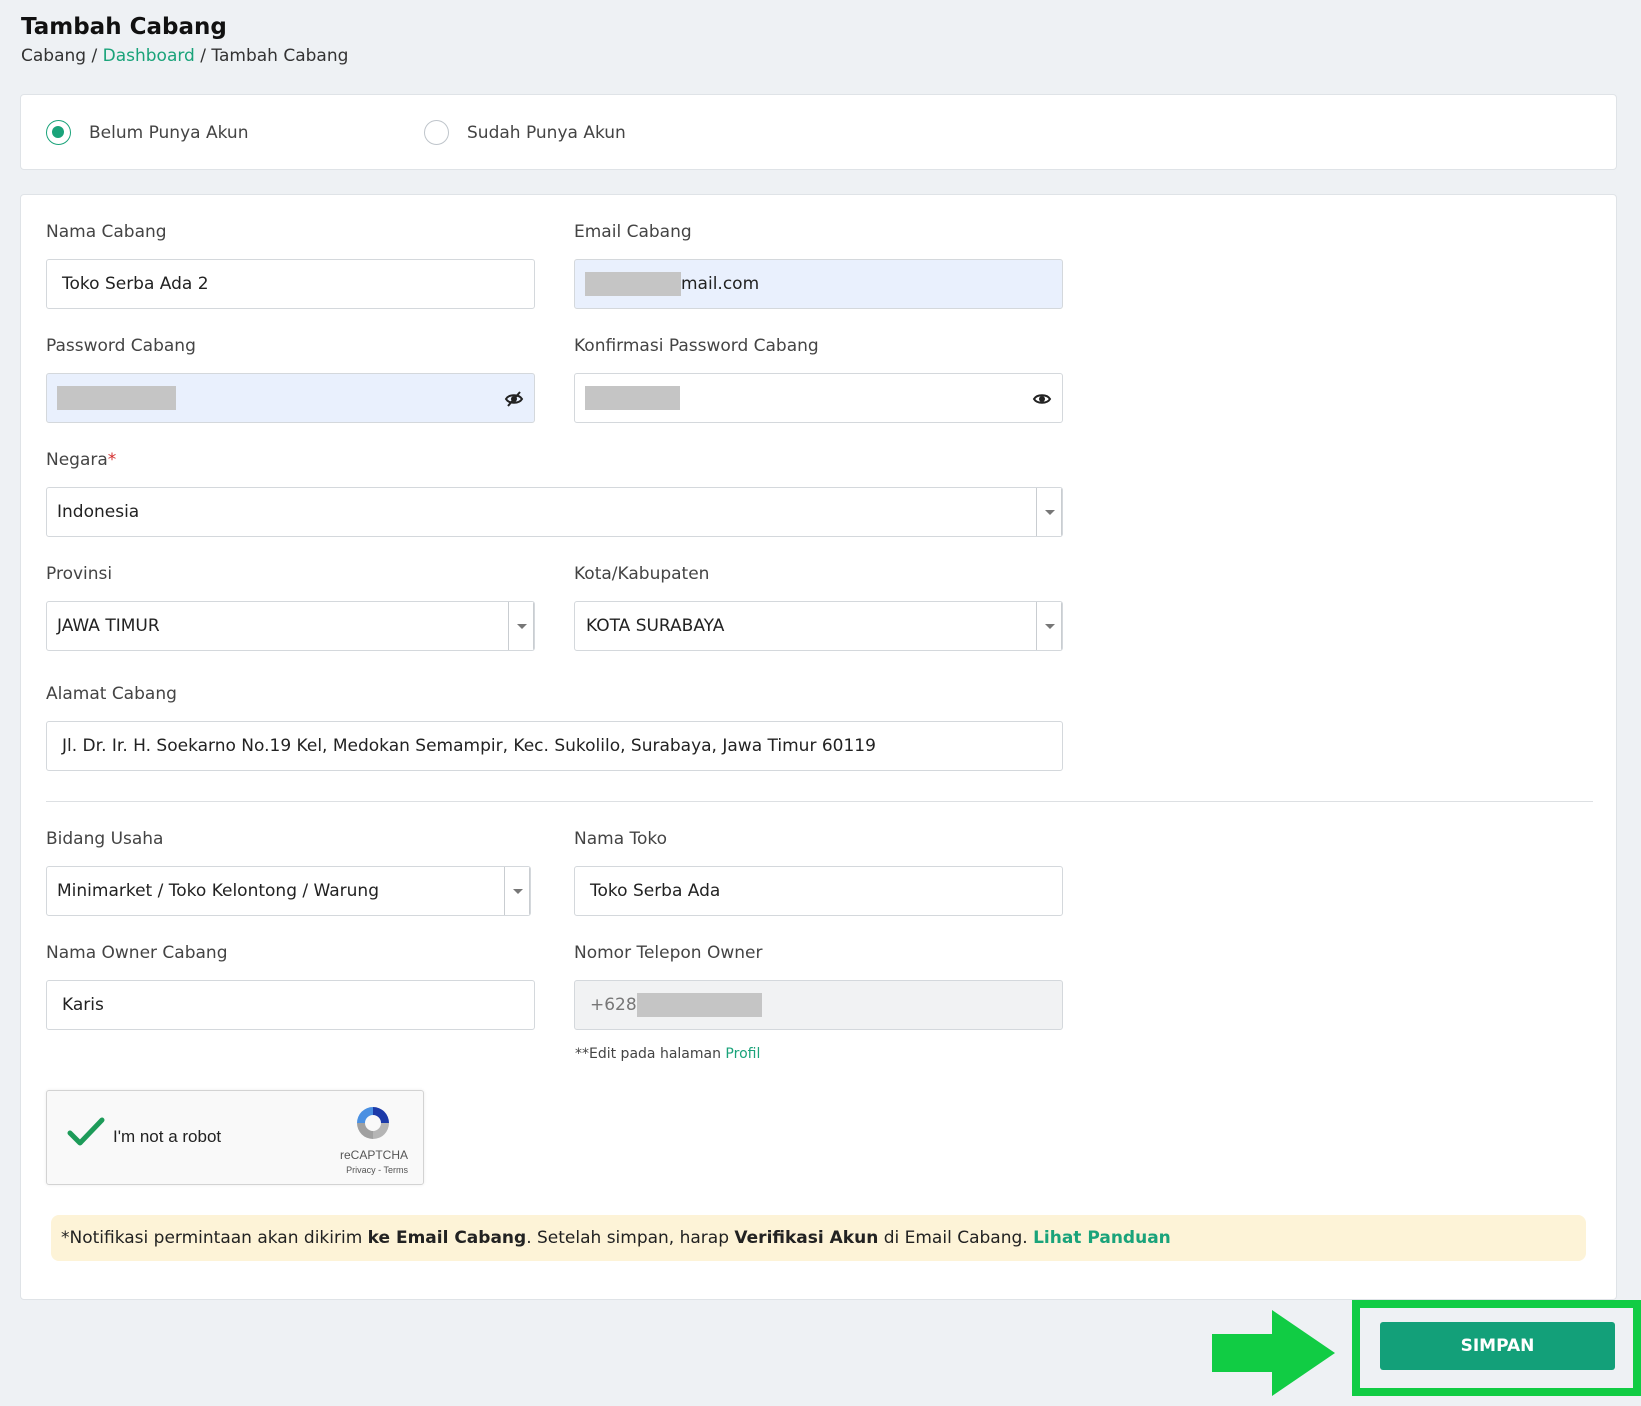 The height and width of the screenshot is (1406, 1641). Describe the element at coordinates (514, 399) in the screenshot. I see `eye-slash-icon` at that location.